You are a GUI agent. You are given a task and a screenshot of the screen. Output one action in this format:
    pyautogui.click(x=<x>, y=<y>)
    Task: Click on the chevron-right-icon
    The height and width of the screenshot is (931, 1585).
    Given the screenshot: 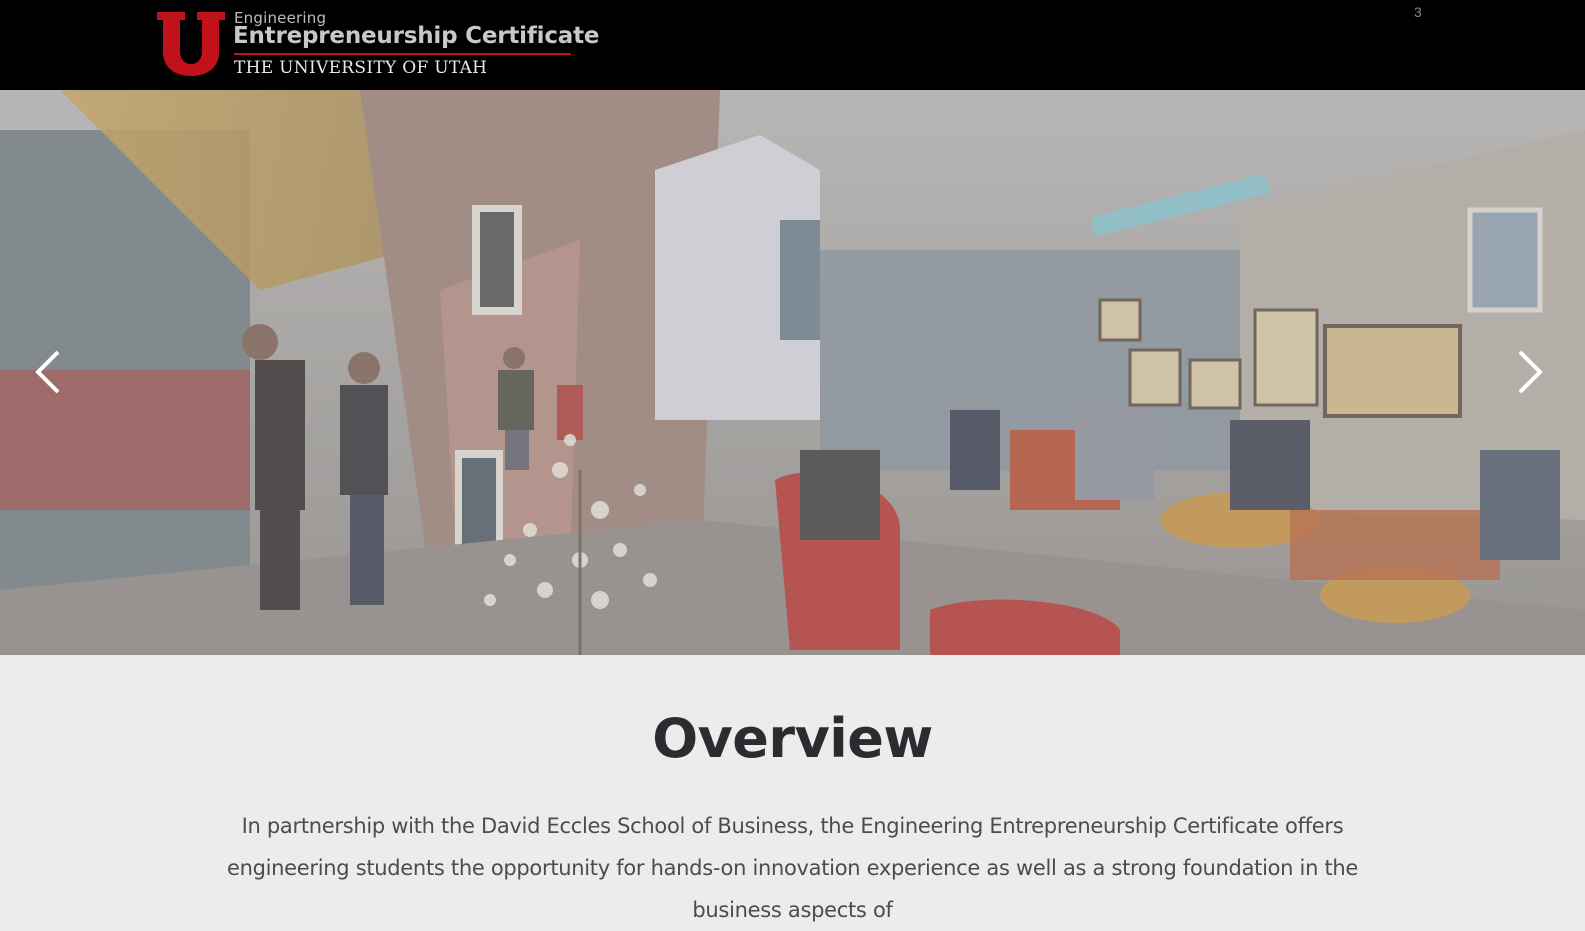 What is the action you would take?
    pyautogui.click(x=1530, y=372)
    